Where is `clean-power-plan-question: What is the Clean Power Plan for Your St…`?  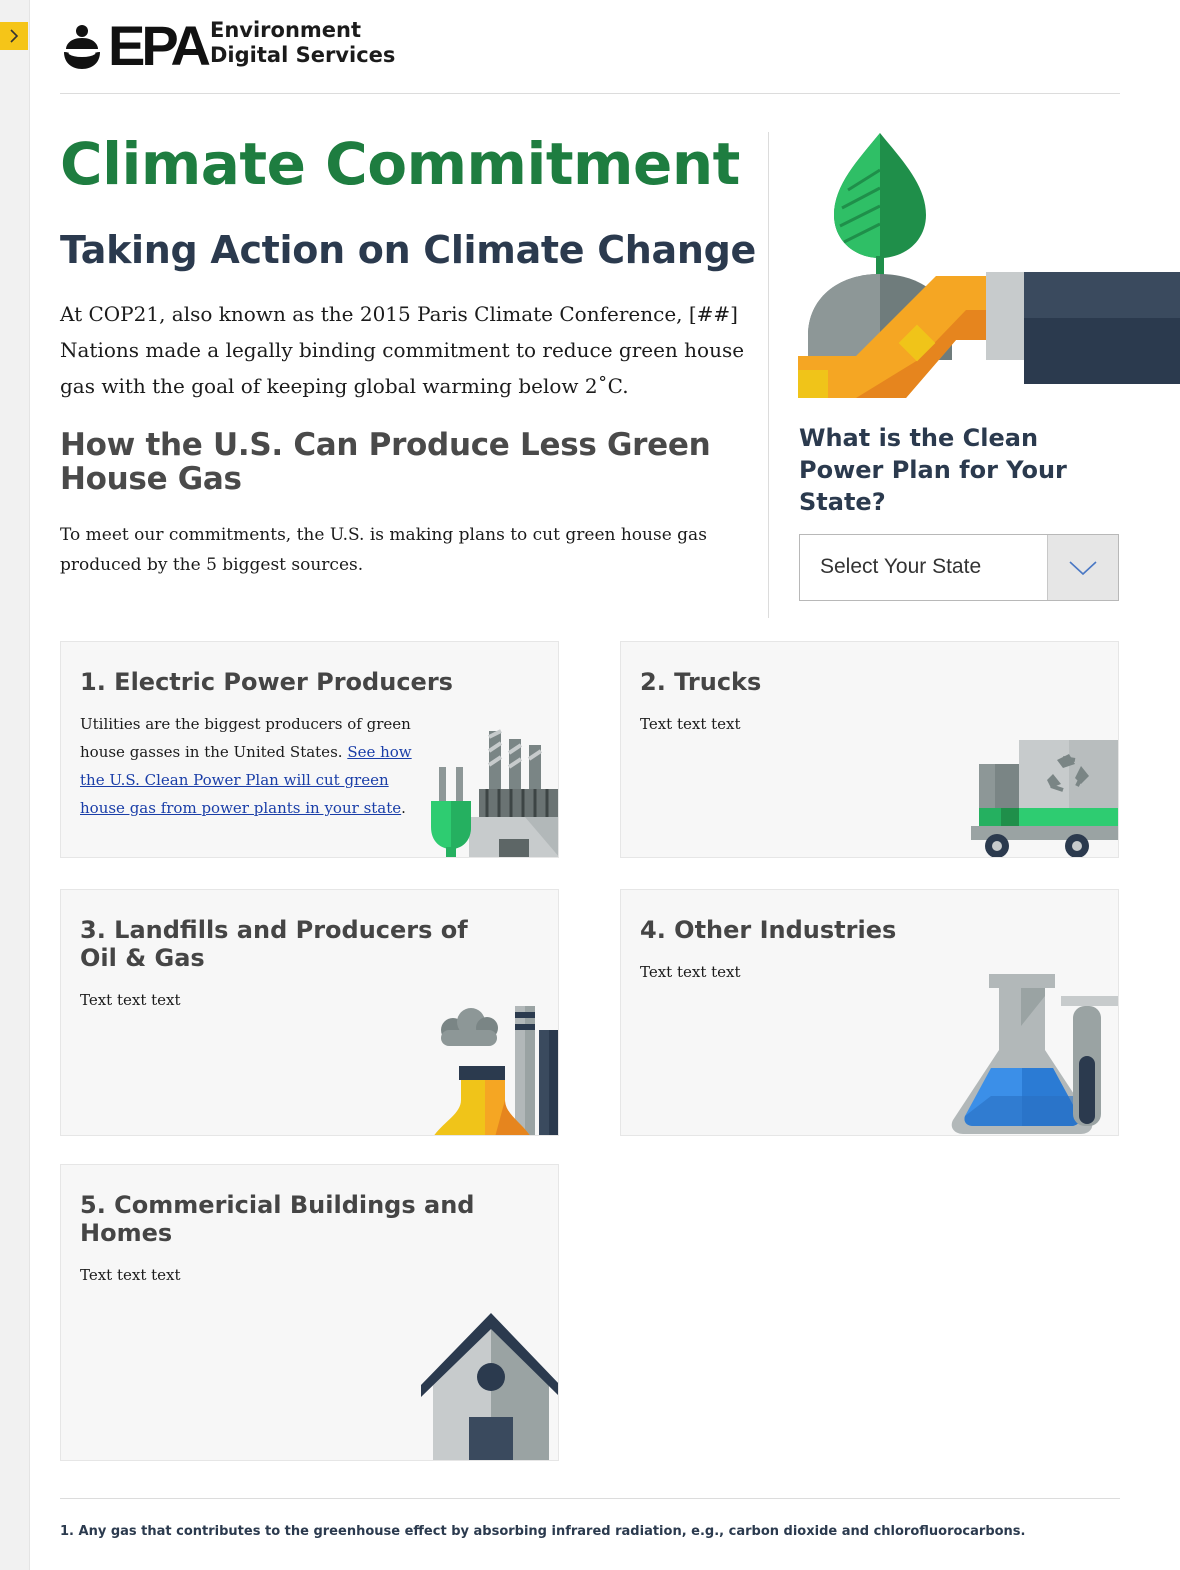
clean-power-plan-question: What is the Clean Power Plan for Your St… is located at coordinates (933, 470).